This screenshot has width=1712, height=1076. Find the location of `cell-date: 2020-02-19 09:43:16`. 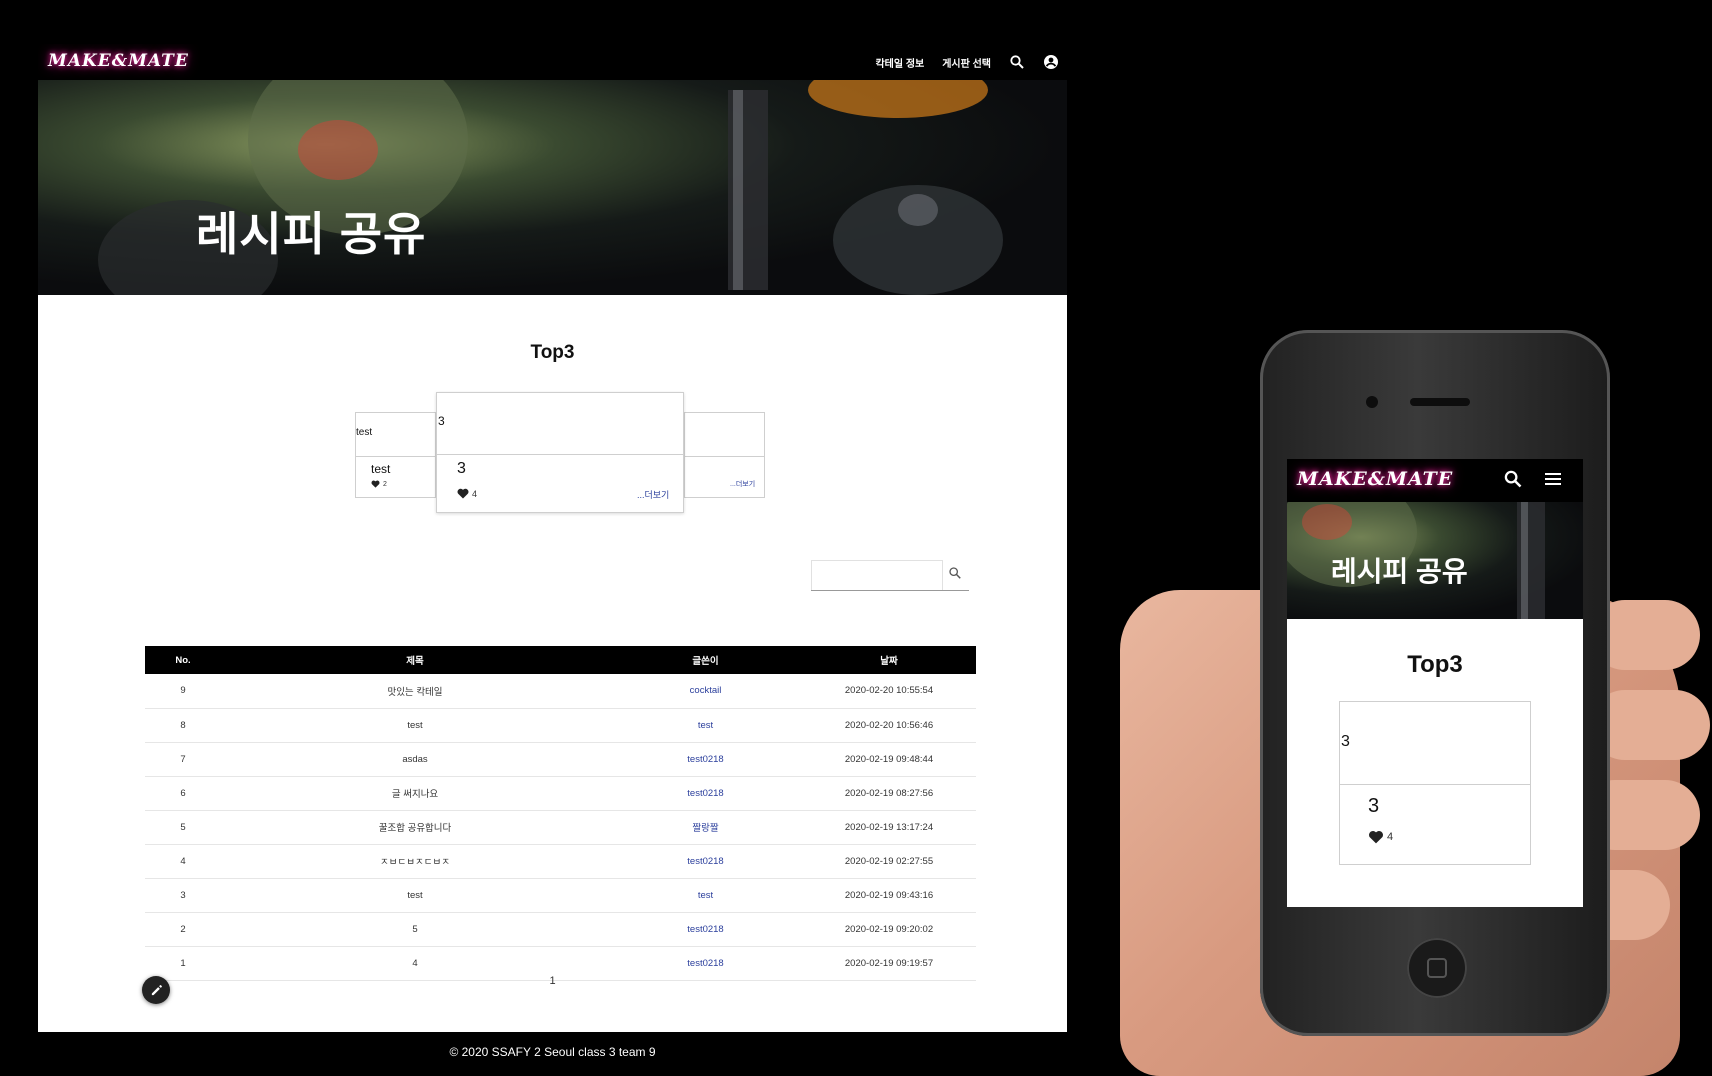

cell-date: 2020-02-19 09:43:16 is located at coordinates (889, 895).